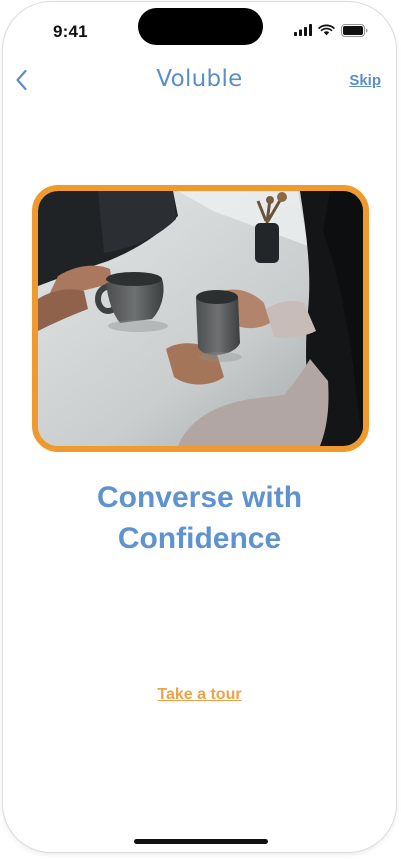  Describe the element at coordinates (199, 79) in the screenshot. I see `brand-logo: Voluble` at that location.